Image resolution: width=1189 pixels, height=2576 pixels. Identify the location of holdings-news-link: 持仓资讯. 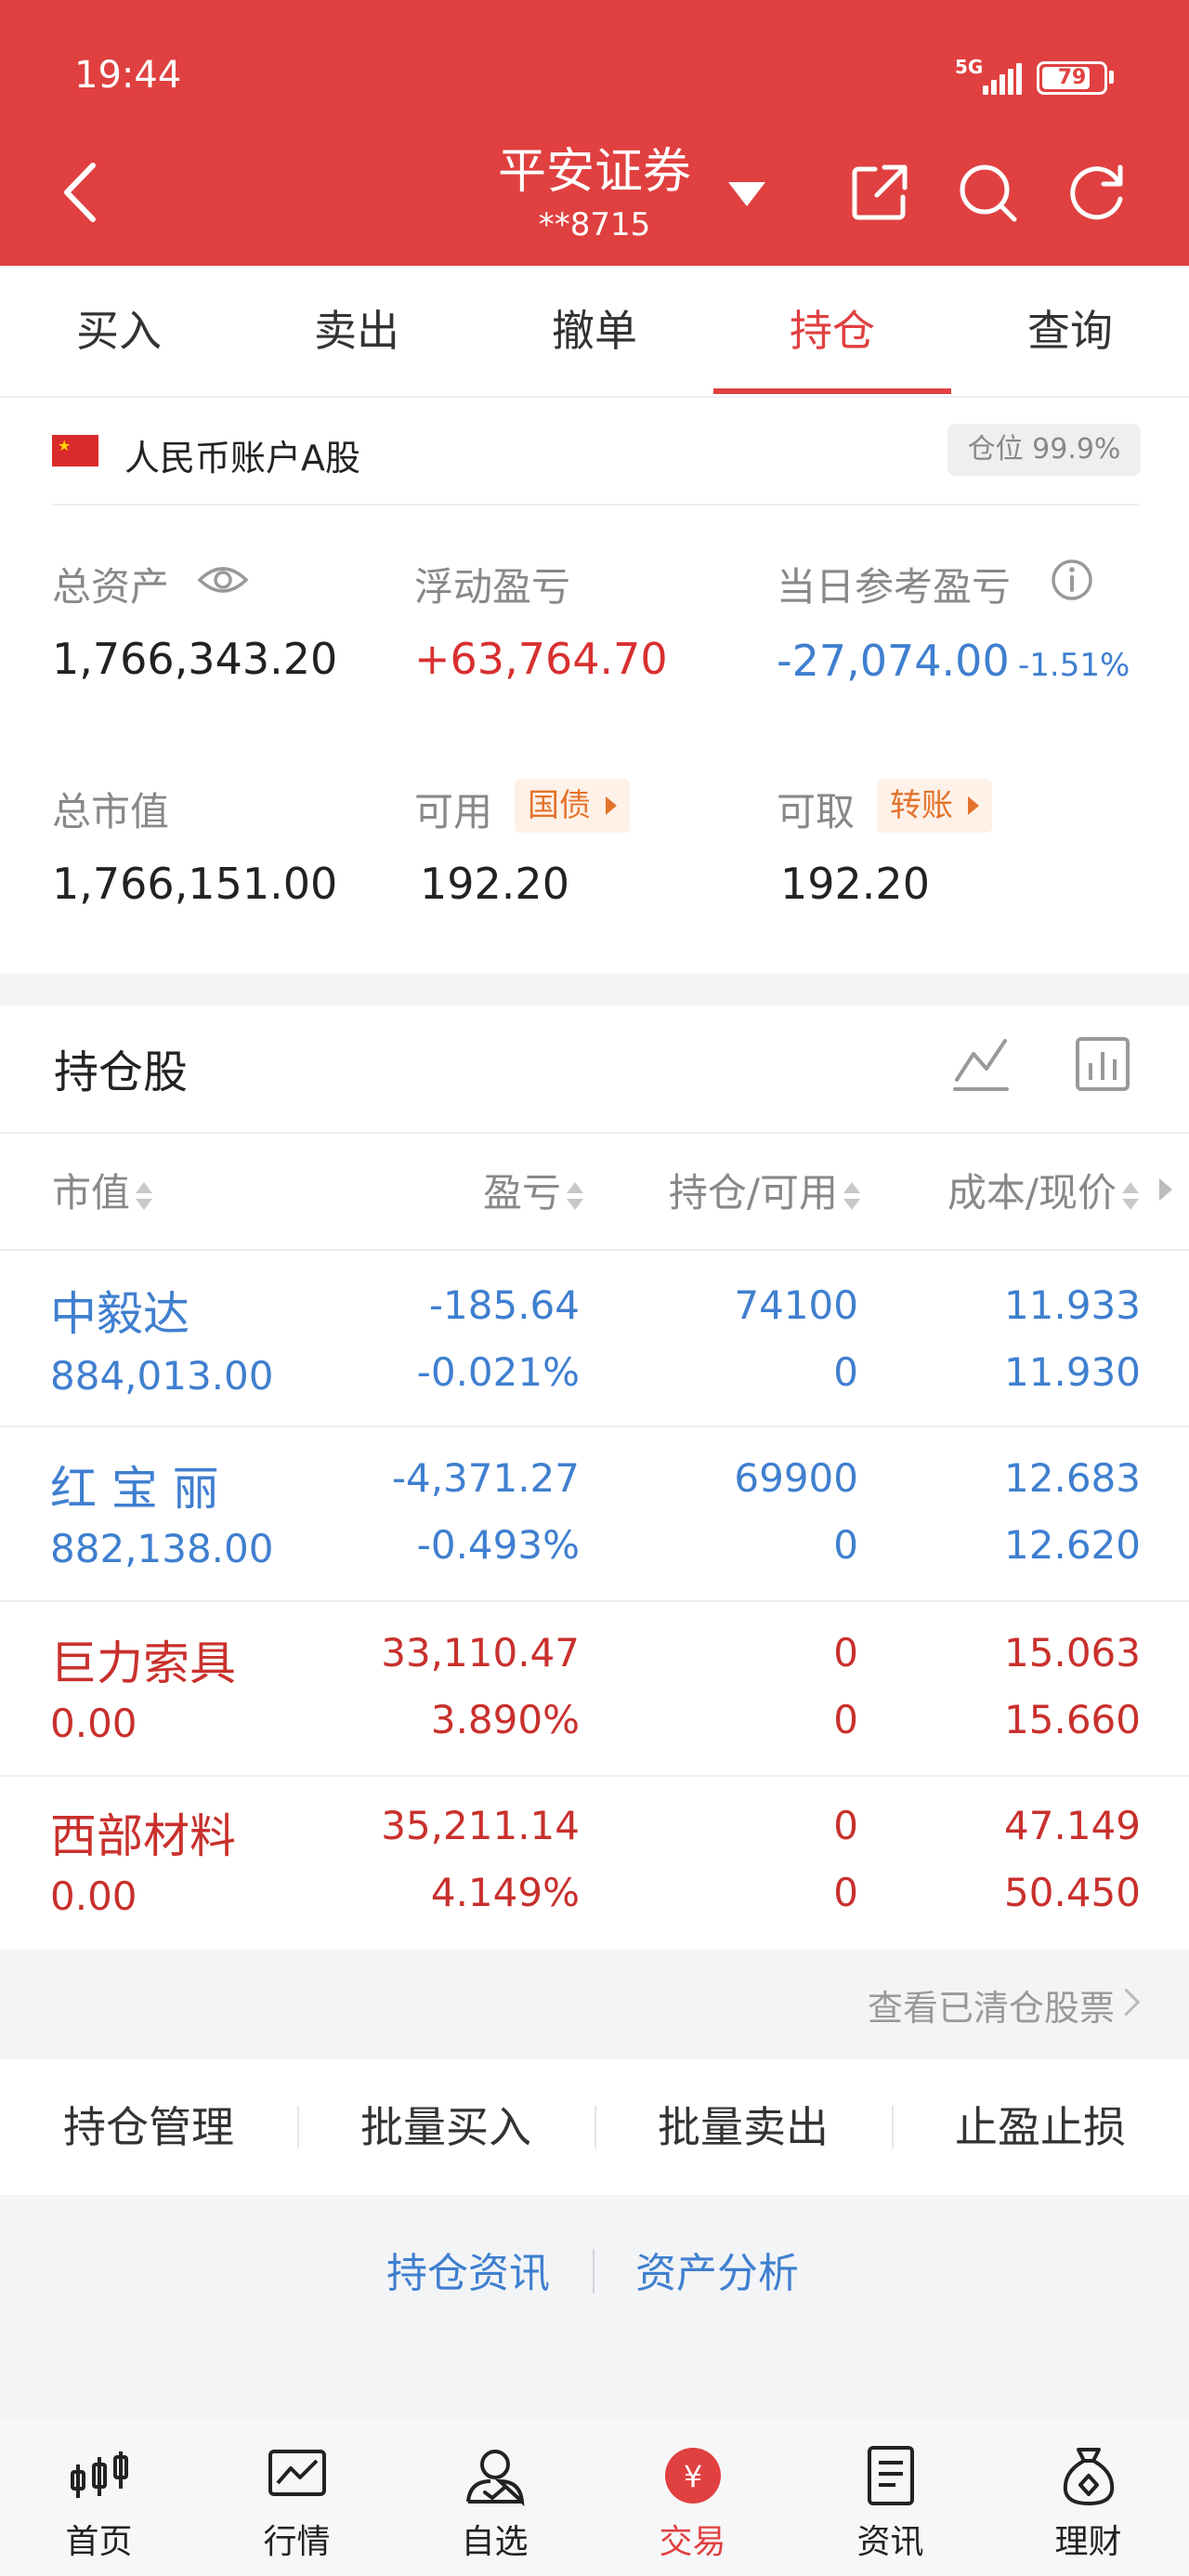
(468, 2269).